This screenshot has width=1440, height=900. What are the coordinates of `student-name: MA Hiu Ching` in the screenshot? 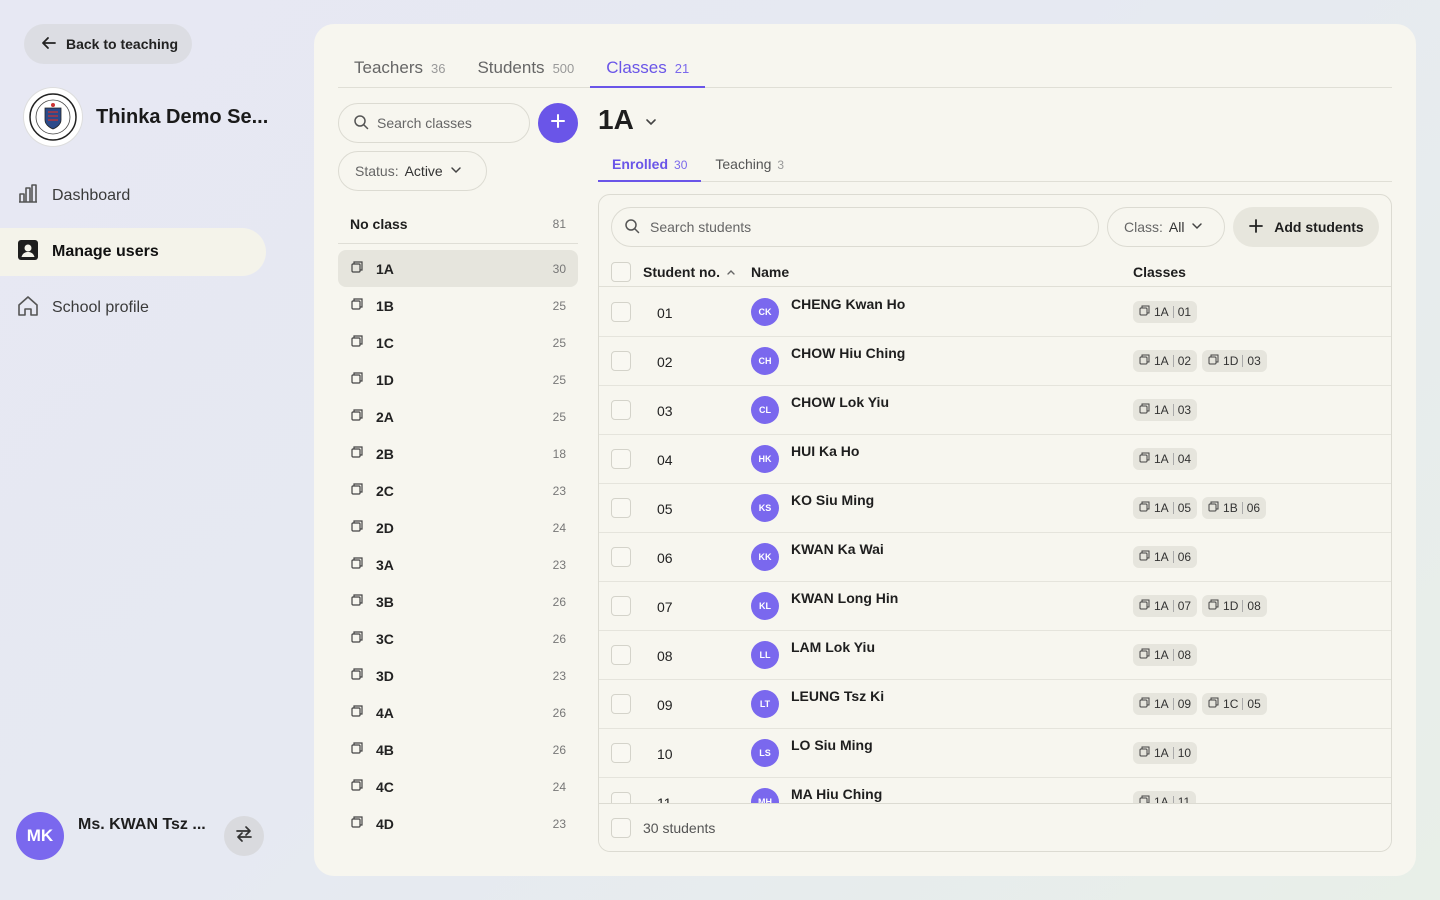 It's located at (836, 794).